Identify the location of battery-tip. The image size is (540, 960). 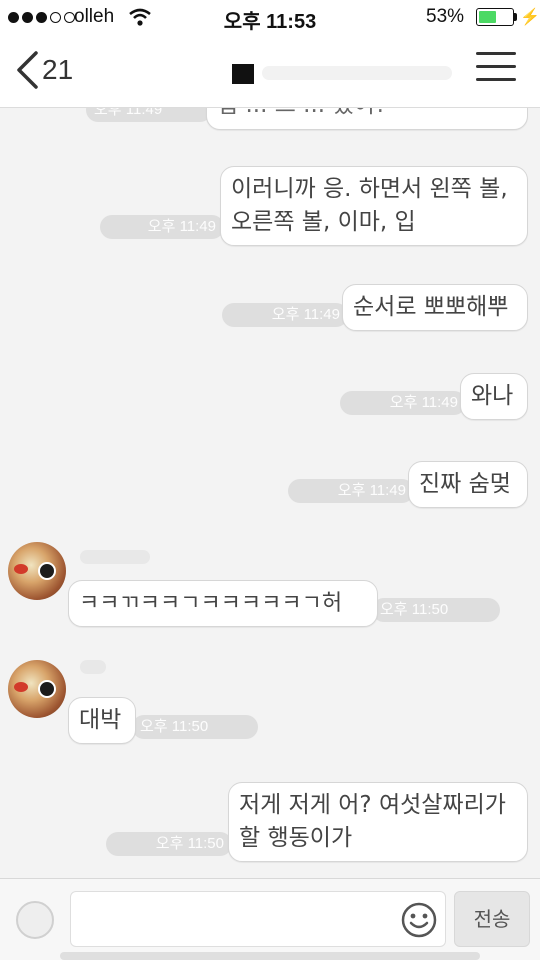
(515, 17).